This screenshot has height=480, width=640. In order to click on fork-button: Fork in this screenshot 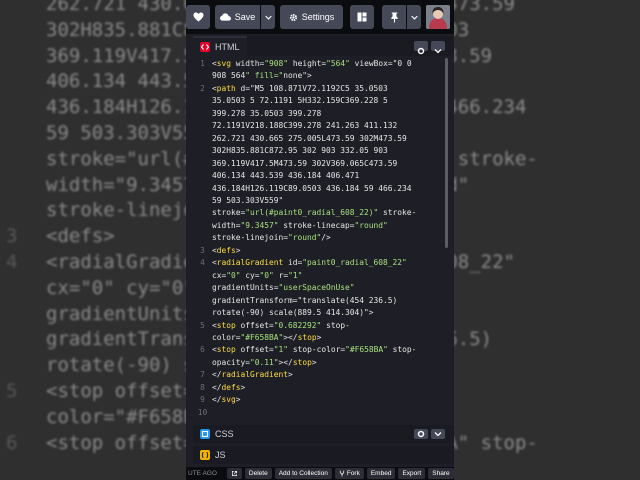, I will do `click(349, 473)`.